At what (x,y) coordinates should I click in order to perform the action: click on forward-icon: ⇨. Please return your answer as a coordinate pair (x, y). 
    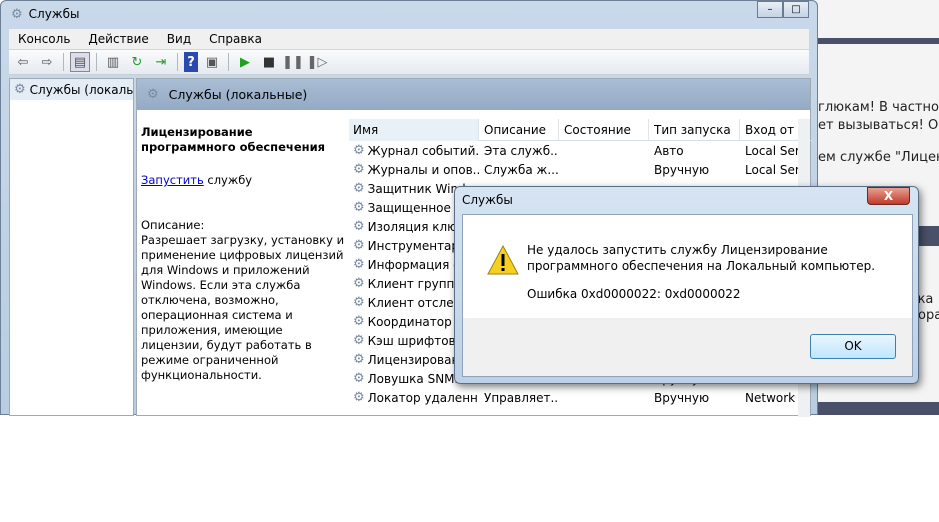
    Looking at the image, I should click on (47, 62).